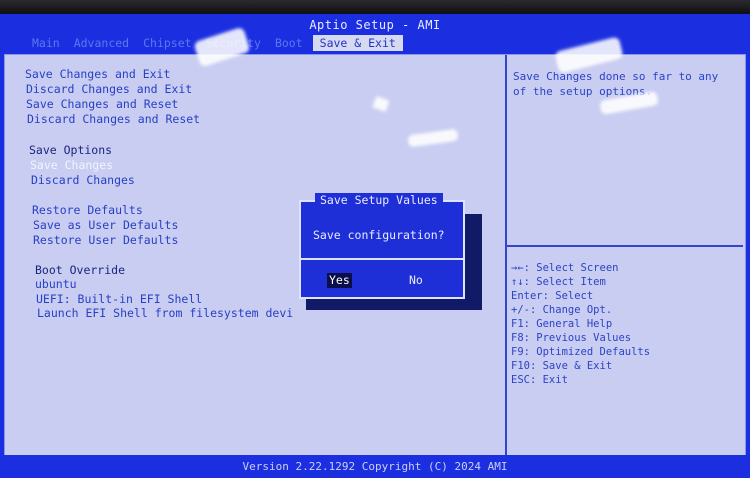 The width and height of the screenshot is (750, 478). I want to click on menu-item-discard-changes-and-exit: Discard Changes and Exit, so click(109, 89).